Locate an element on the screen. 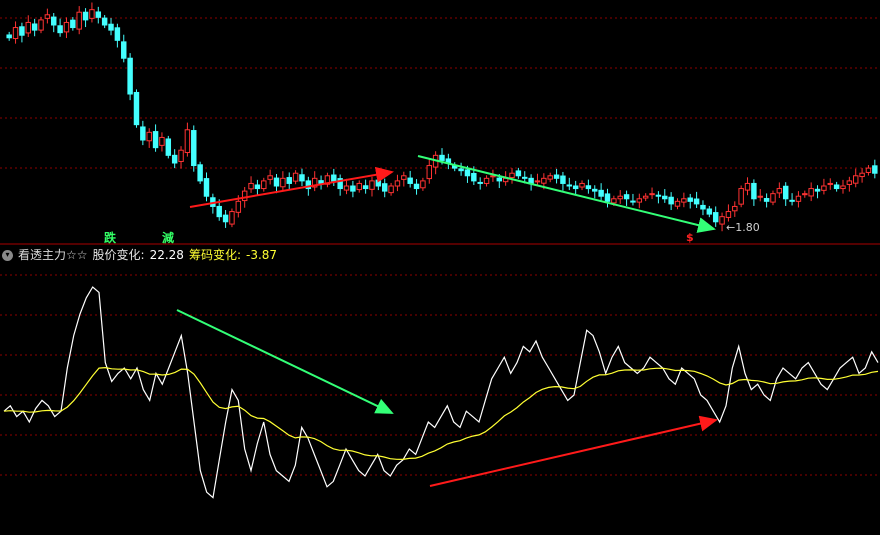 This screenshot has width=880, height=535. sub-uptrend-arrow is located at coordinates (573, 451).